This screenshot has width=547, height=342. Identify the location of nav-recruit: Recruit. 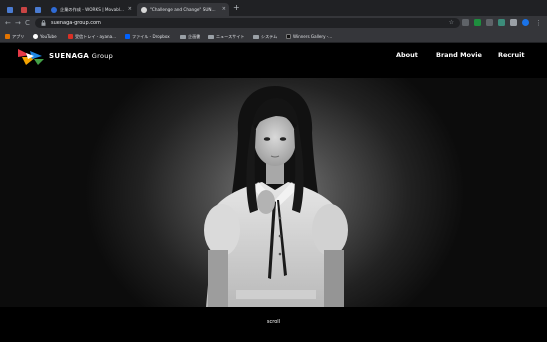
(511, 55).